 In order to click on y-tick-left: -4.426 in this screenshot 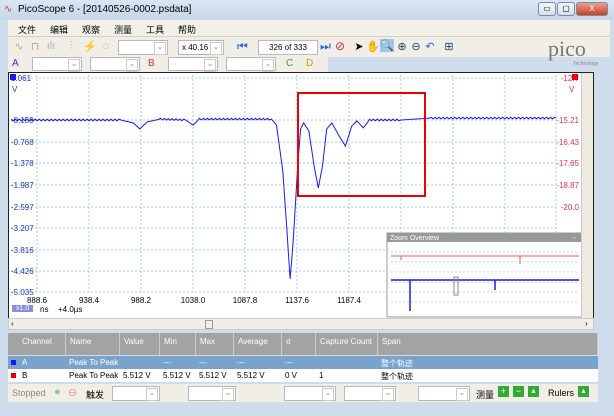, I will do `click(22, 271)`.